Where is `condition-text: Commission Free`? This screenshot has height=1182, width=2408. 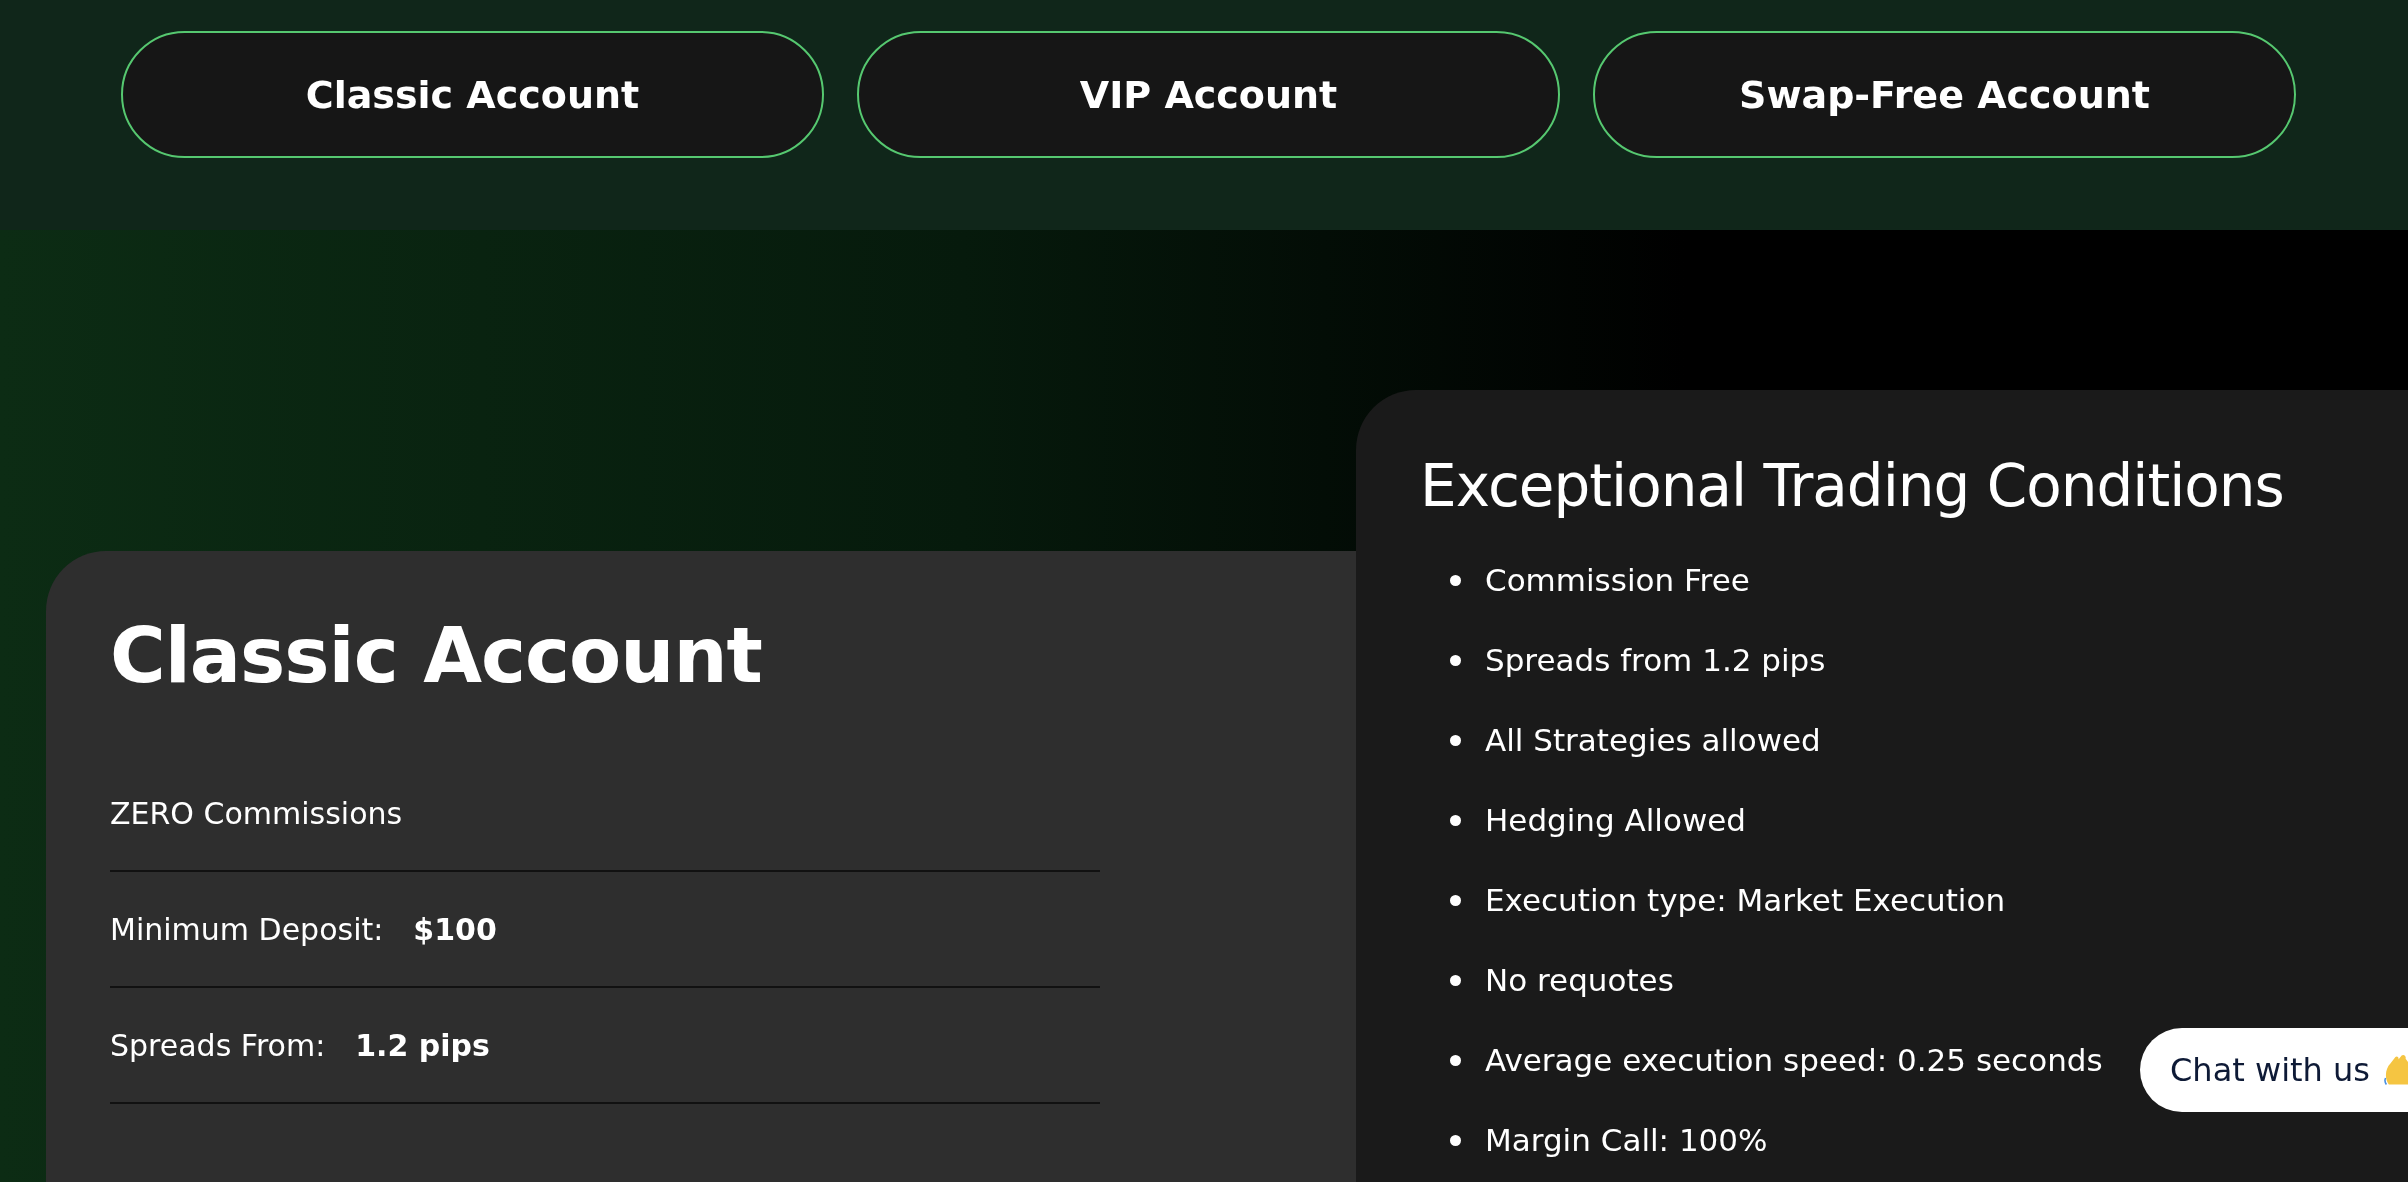
condition-text: Commission Free is located at coordinates (1617, 580).